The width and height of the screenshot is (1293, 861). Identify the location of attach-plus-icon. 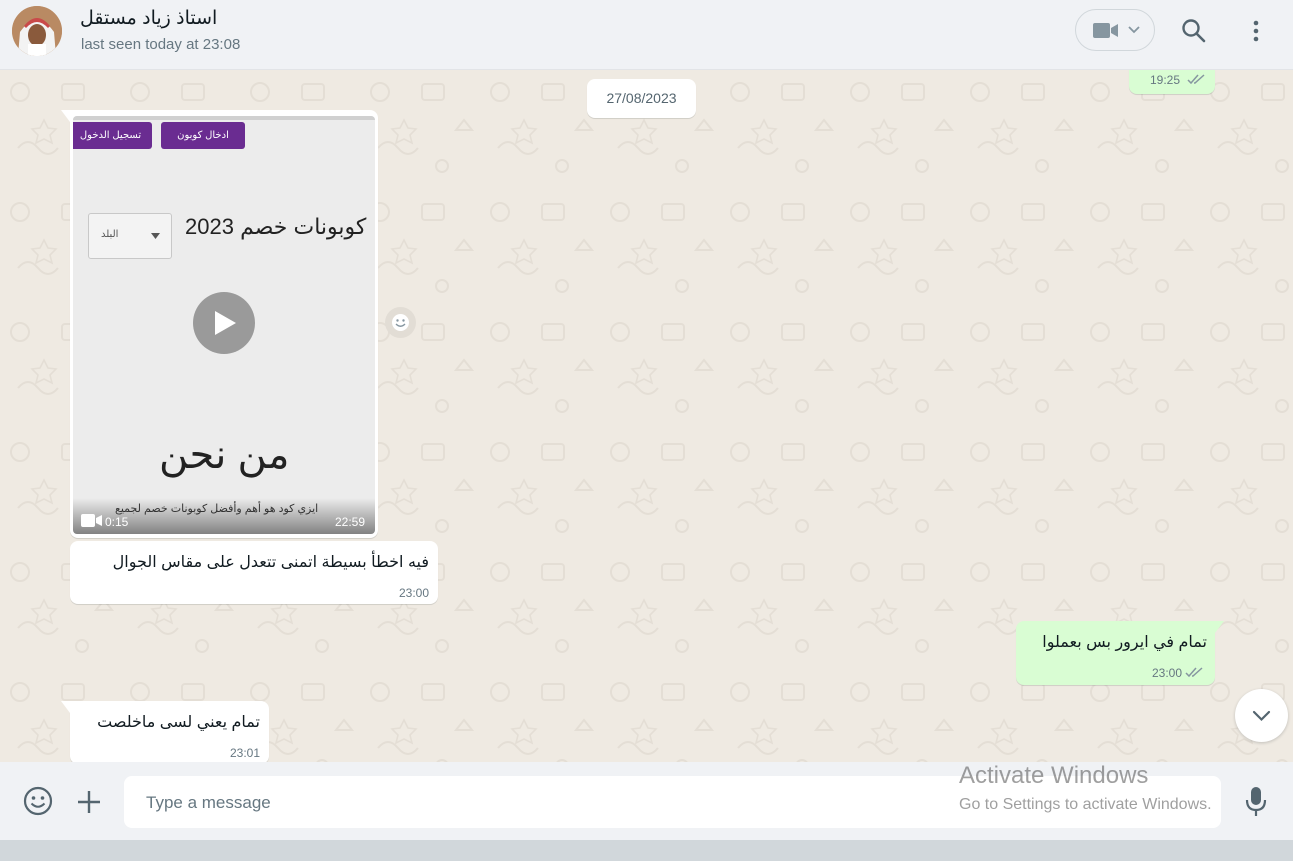
(89, 802).